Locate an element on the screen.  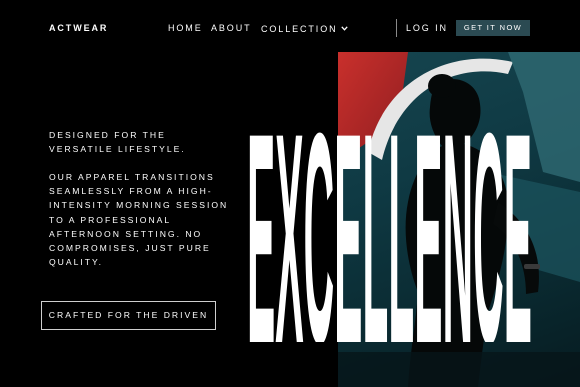
brand-logo: ACTWEAR is located at coordinates (78, 28).